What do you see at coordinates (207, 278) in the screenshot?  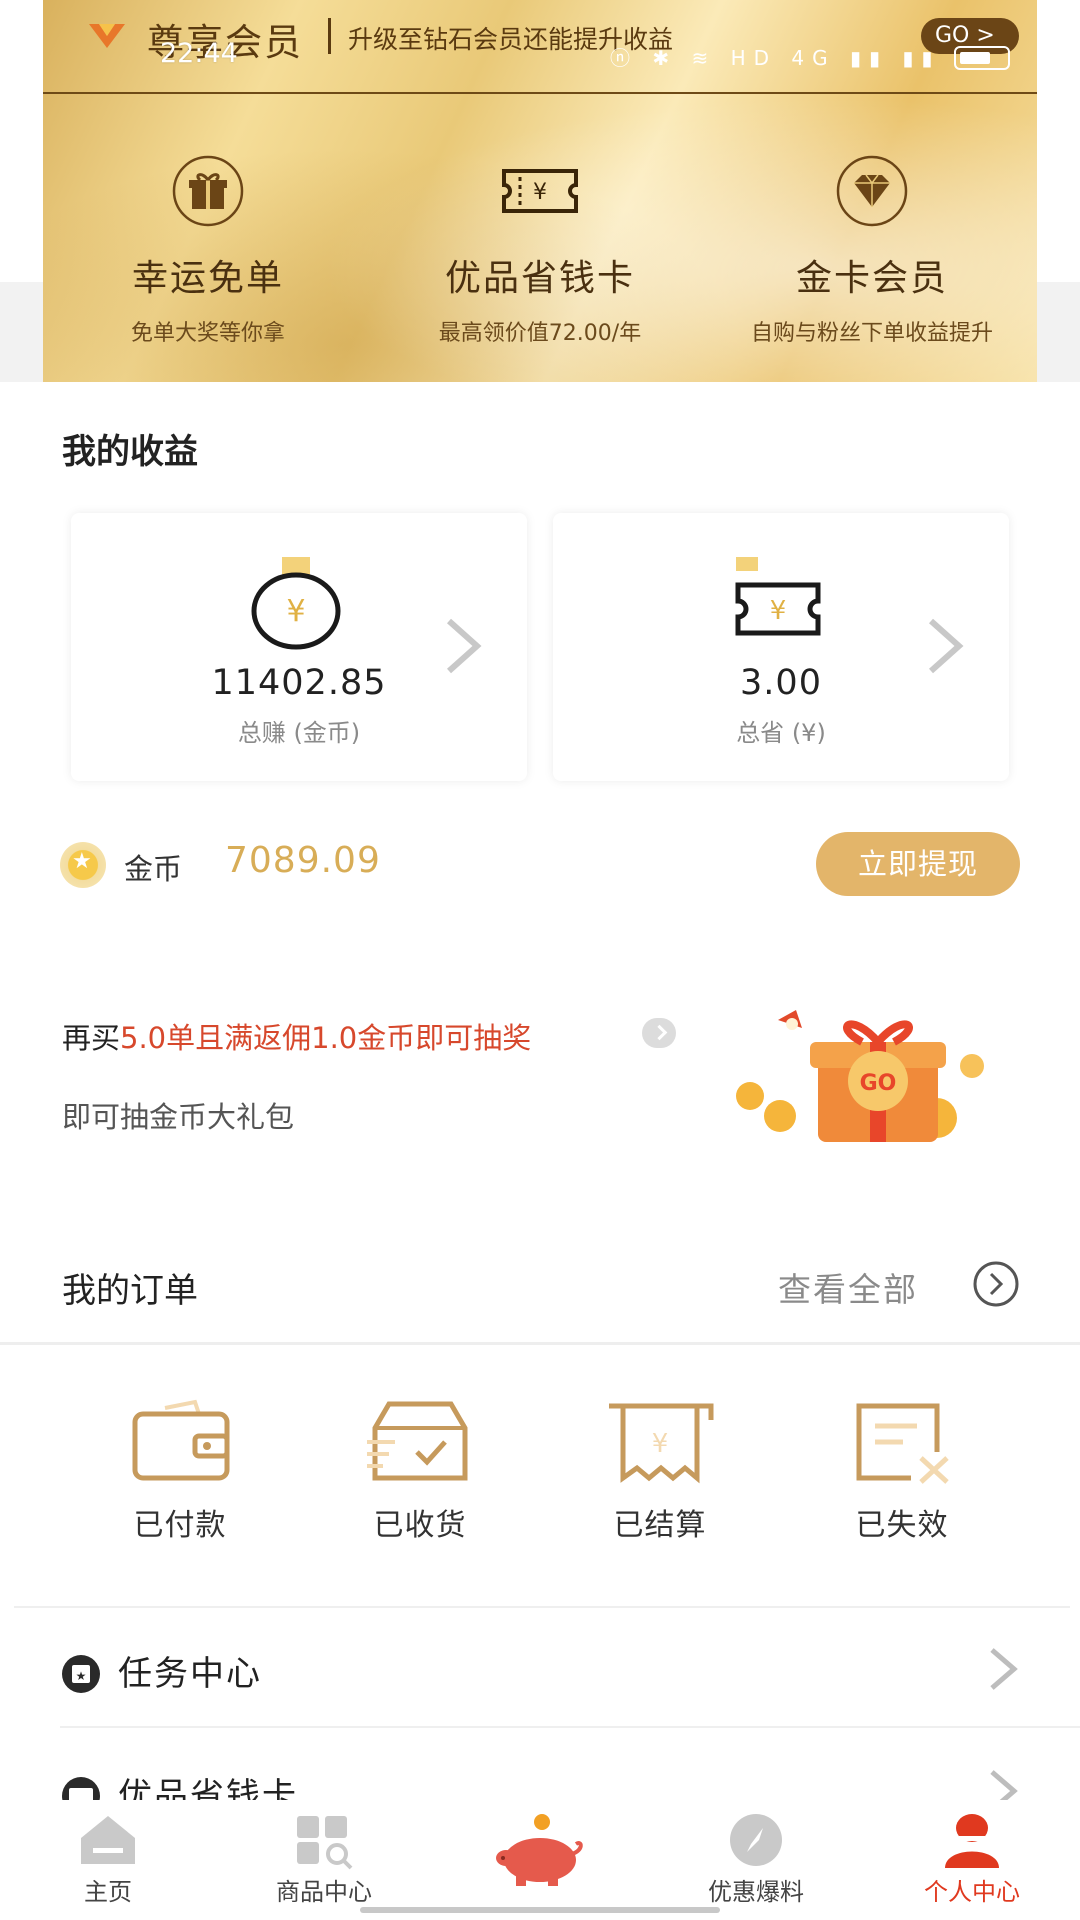 I see `perk-title: 幸运免单` at bounding box center [207, 278].